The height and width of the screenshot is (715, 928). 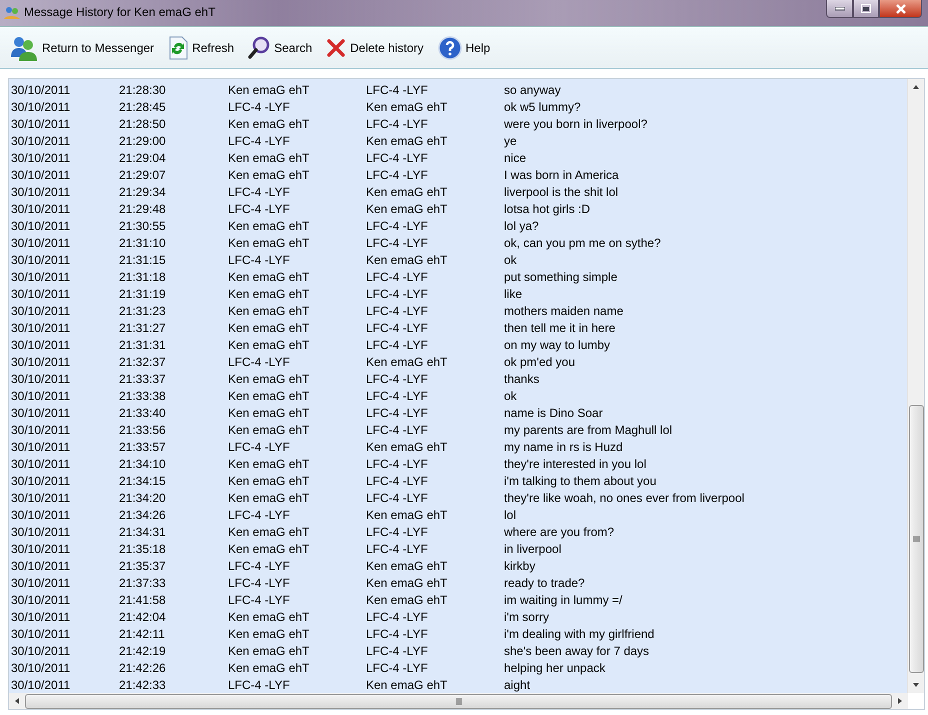 What do you see at coordinates (450, 48) in the screenshot?
I see `help-icon` at bounding box center [450, 48].